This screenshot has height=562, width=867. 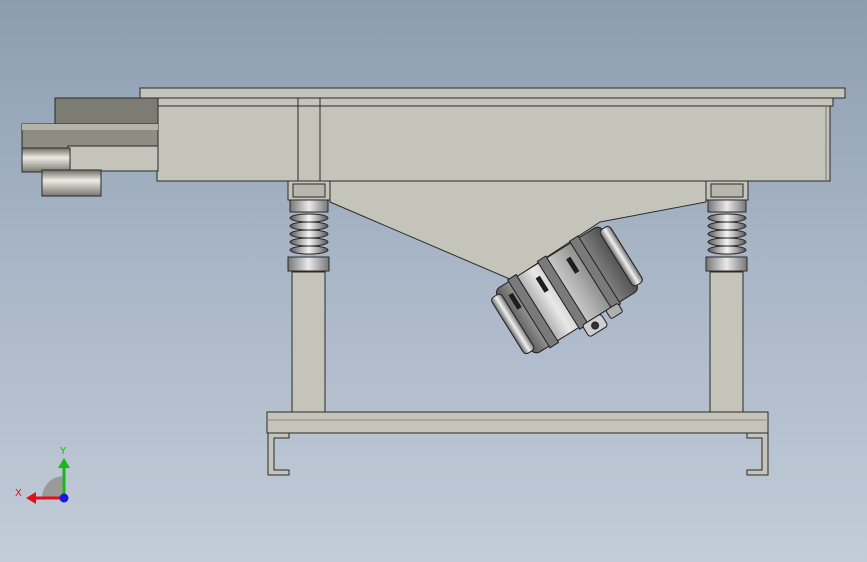 What do you see at coordinates (42, 475) in the screenshot?
I see `axis-triad: Y X` at bounding box center [42, 475].